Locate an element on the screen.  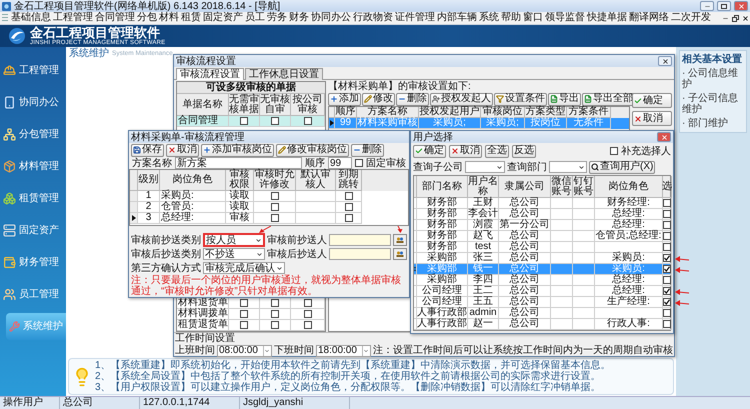
toolbar-button: 导出全部 is located at coordinates (608, 99).